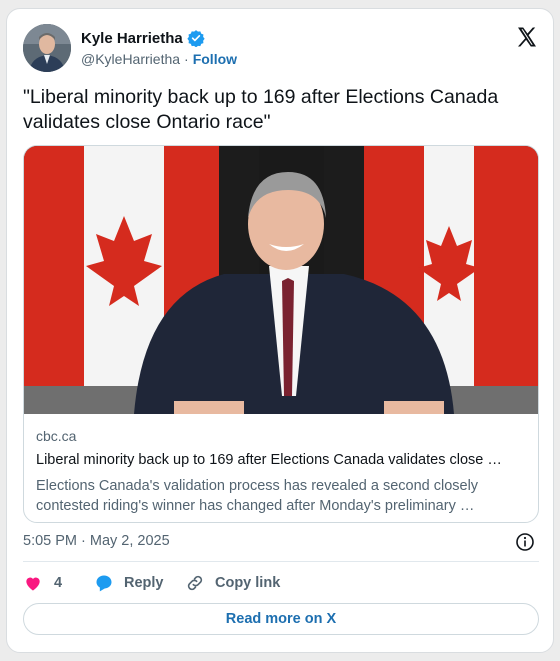 This screenshot has width=560, height=661. Describe the element at coordinates (281, 49) in the screenshot. I see `post-header: Kyle Harrietha @KyleHarrietha · Follow` at that location.